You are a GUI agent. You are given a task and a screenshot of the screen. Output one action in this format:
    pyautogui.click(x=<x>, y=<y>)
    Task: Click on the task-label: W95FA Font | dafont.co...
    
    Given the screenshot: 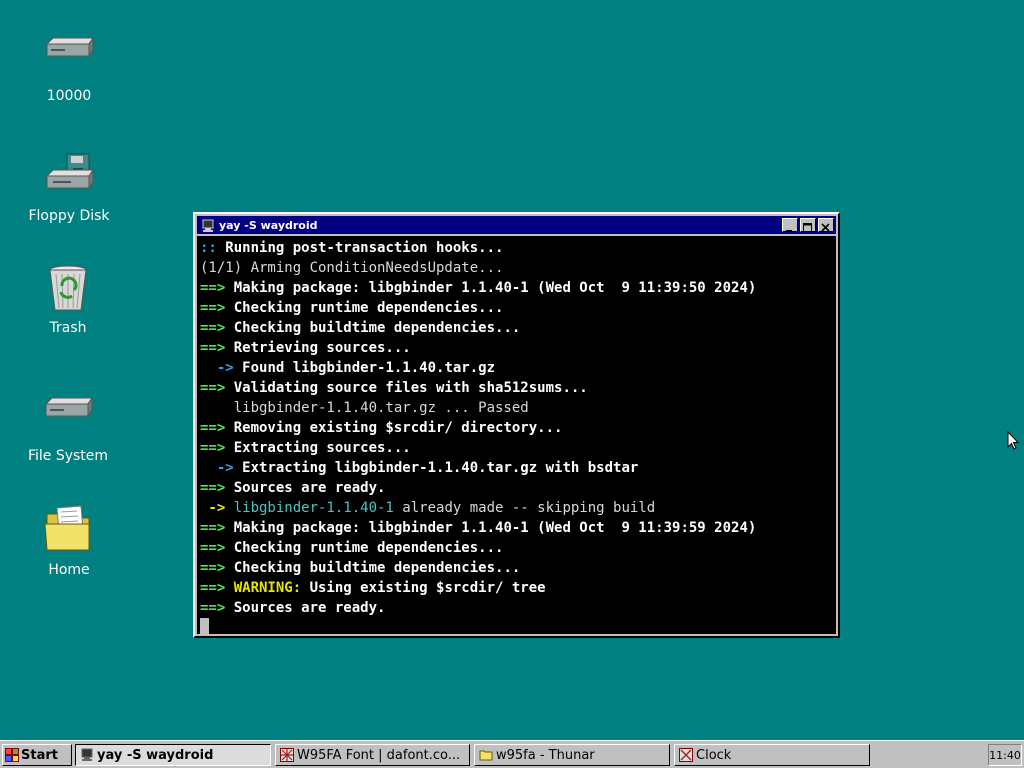 What is the action you would take?
    pyautogui.click(x=379, y=755)
    